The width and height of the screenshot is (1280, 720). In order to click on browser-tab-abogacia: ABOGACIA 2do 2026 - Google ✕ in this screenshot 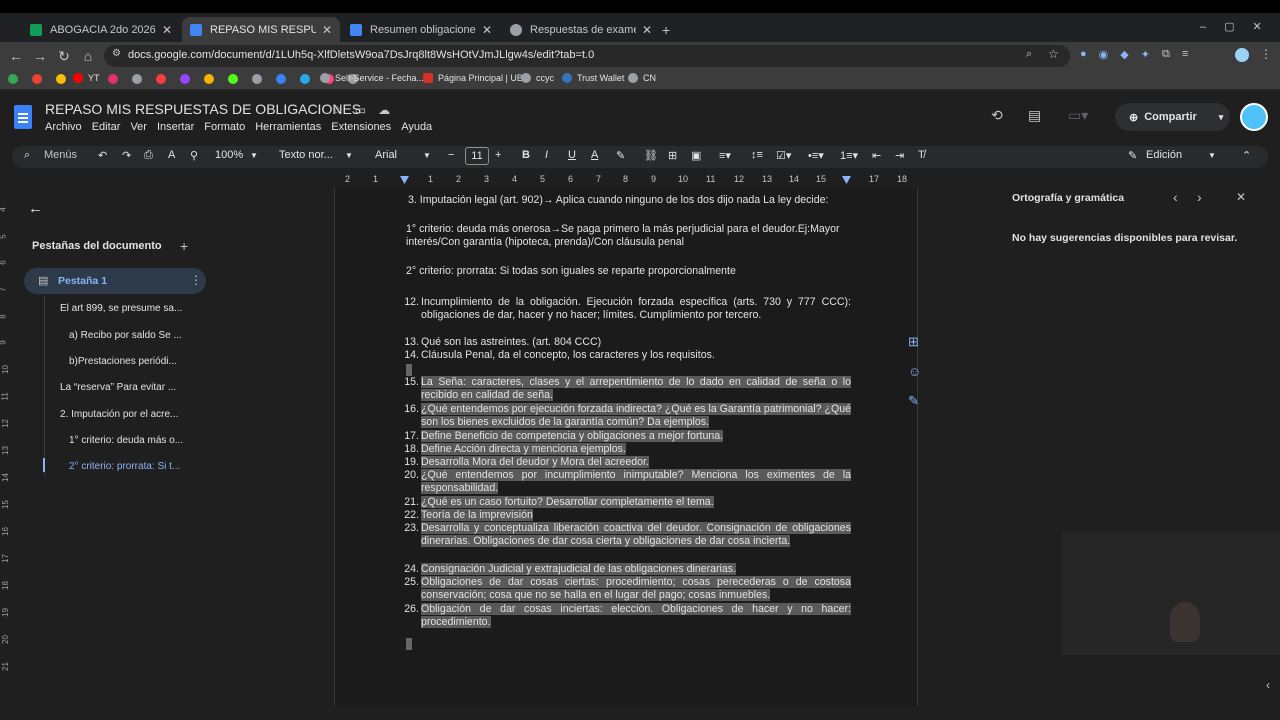, I will do `click(101, 29)`.